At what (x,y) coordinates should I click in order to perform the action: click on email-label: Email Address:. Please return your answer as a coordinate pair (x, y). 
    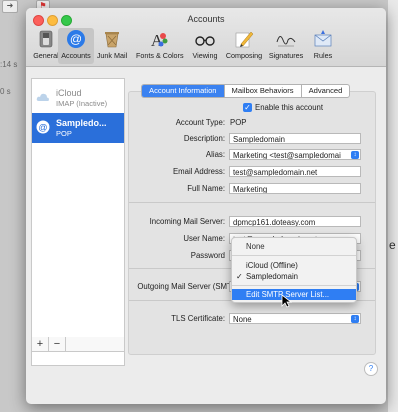
    Looking at the image, I should click on (198, 171).